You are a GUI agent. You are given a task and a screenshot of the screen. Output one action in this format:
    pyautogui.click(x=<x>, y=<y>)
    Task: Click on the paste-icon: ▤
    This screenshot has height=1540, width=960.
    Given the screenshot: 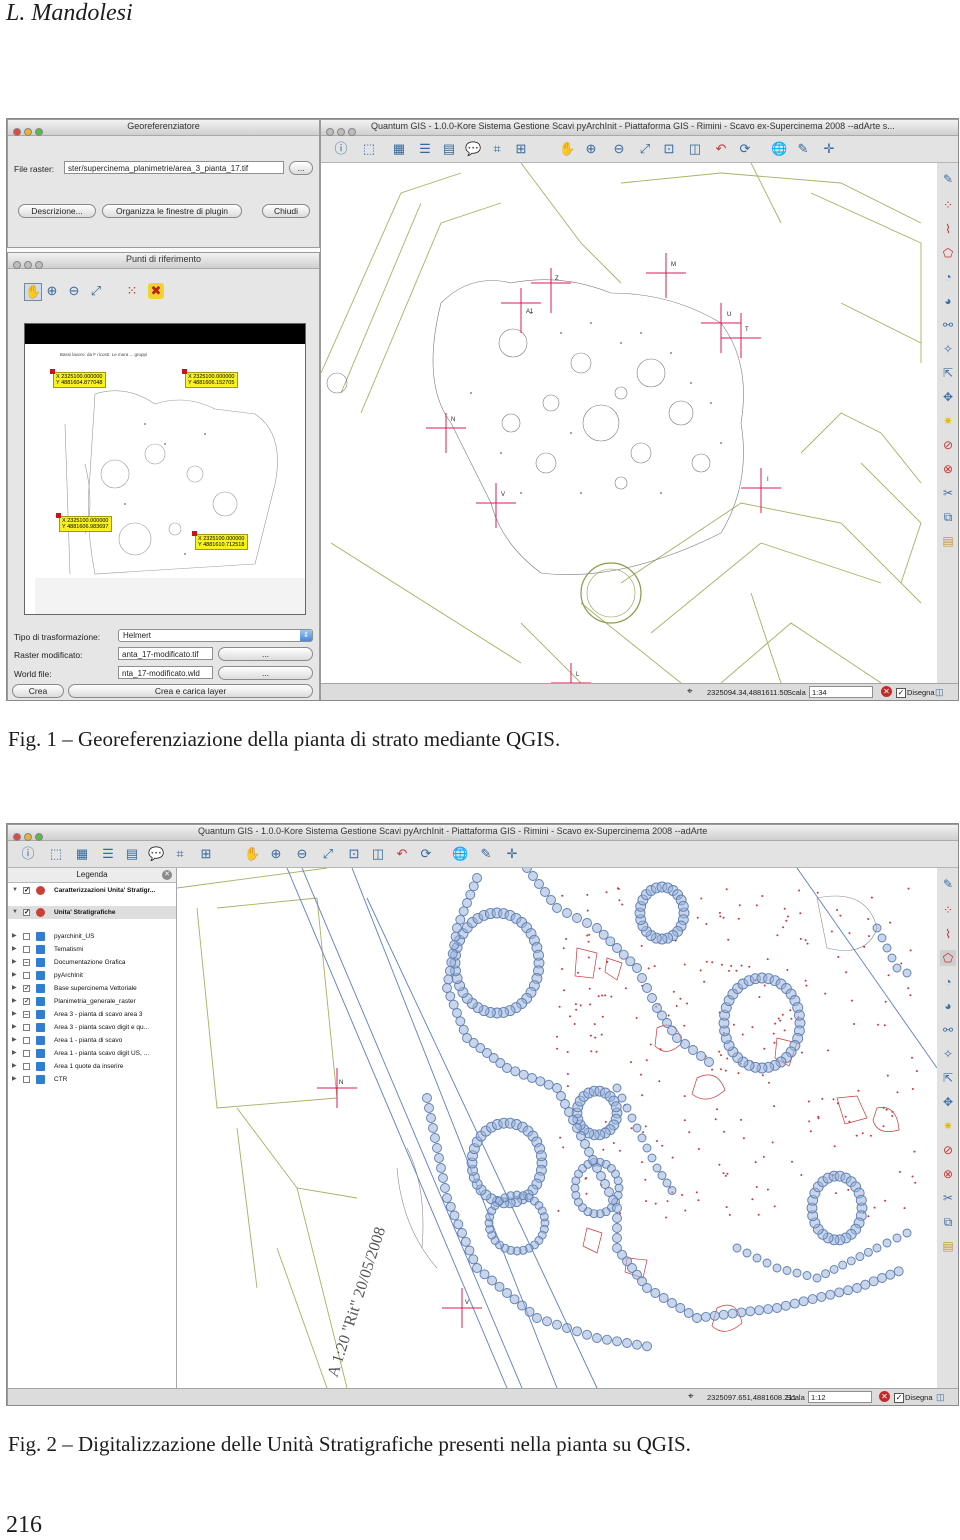 What is the action you would take?
    pyautogui.click(x=948, y=541)
    